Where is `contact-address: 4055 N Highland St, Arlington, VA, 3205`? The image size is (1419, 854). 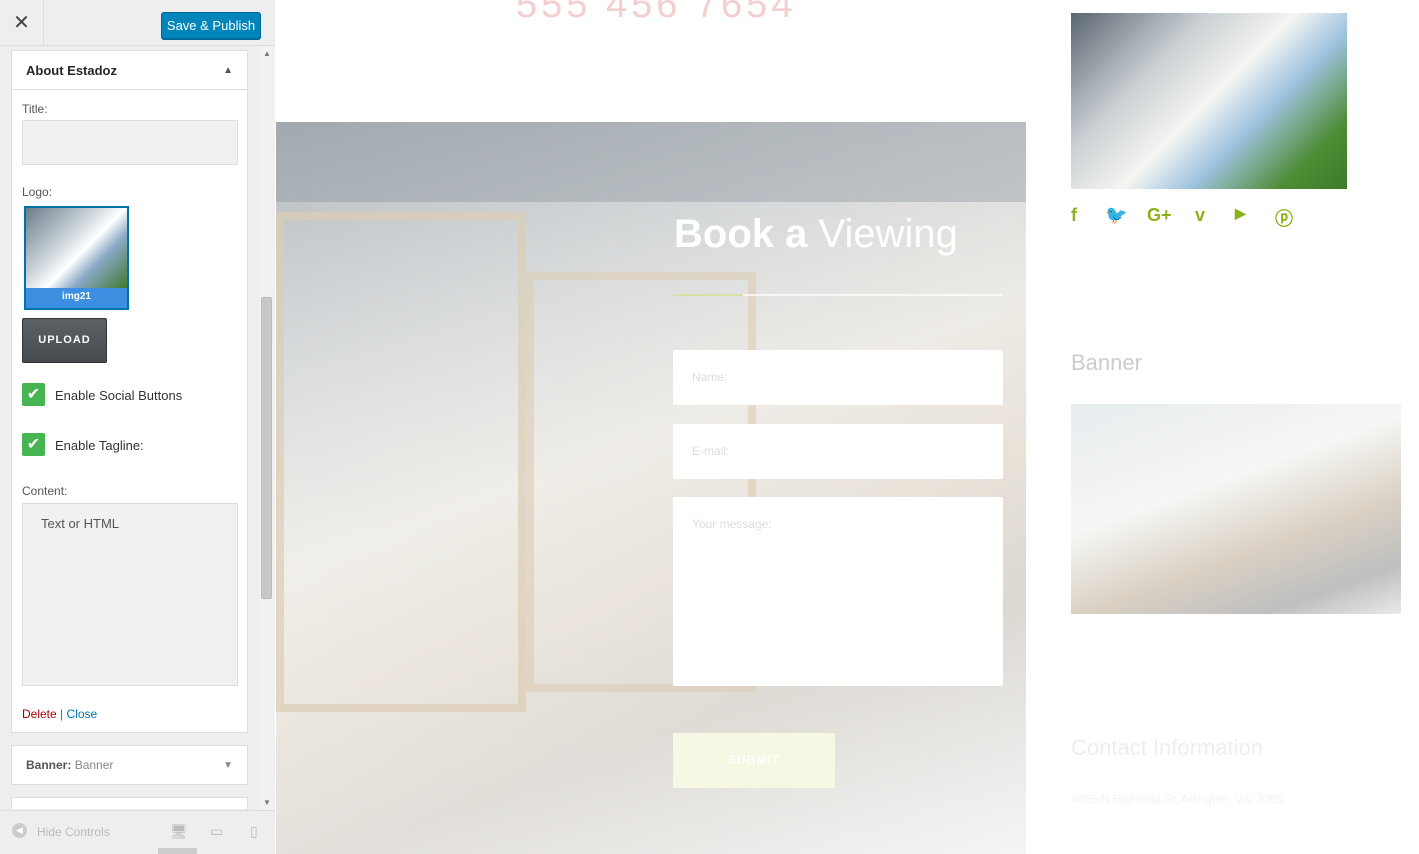
contact-address: 4055 N Highland St, Arlington, VA, 3205 is located at coordinates (1177, 799).